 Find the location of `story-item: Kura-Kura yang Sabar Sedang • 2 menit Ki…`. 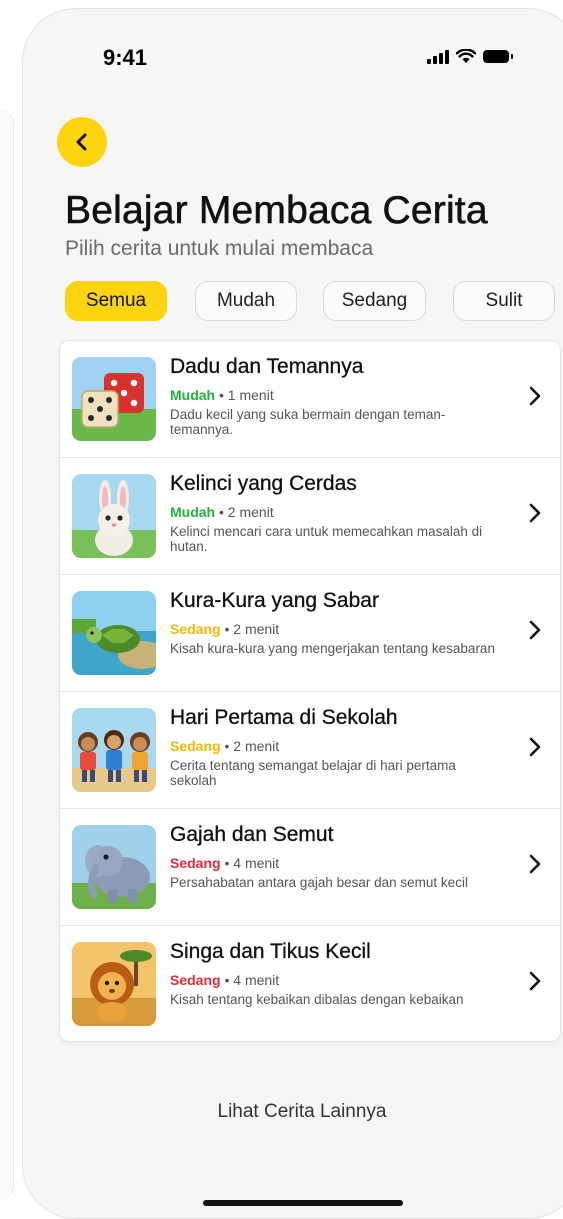

story-item: Kura-Kura yang Sabar Sedang • 2 menit Ki… is located at coordinates (310, 633).